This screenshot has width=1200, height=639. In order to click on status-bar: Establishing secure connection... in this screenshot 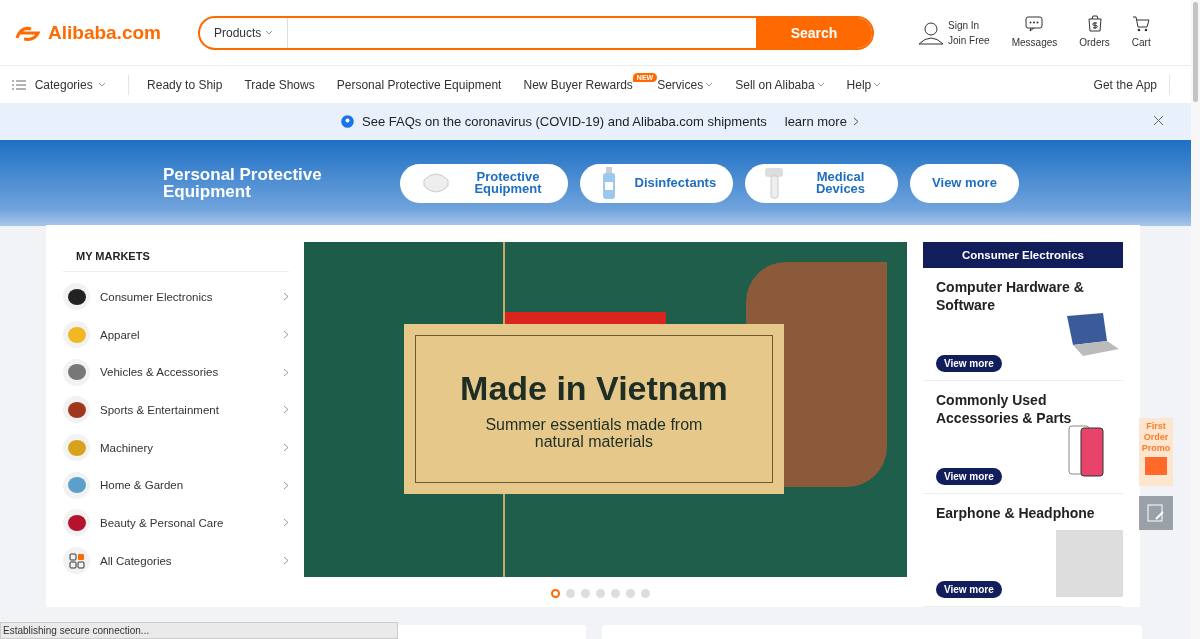, I will do `click(199, 630)`.